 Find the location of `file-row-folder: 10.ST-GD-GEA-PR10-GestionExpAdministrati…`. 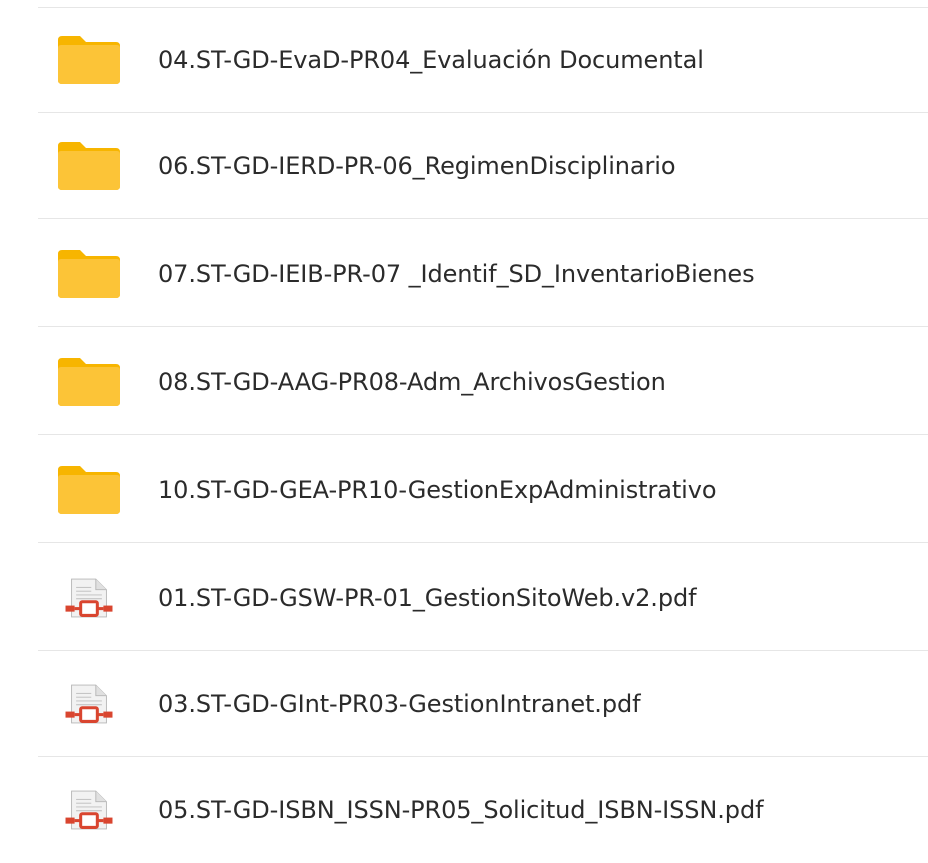

file-row-folder: 10.ST-GD-GEA-PR10-GestionExpAdministrati… is located at coordinates (464, 490).